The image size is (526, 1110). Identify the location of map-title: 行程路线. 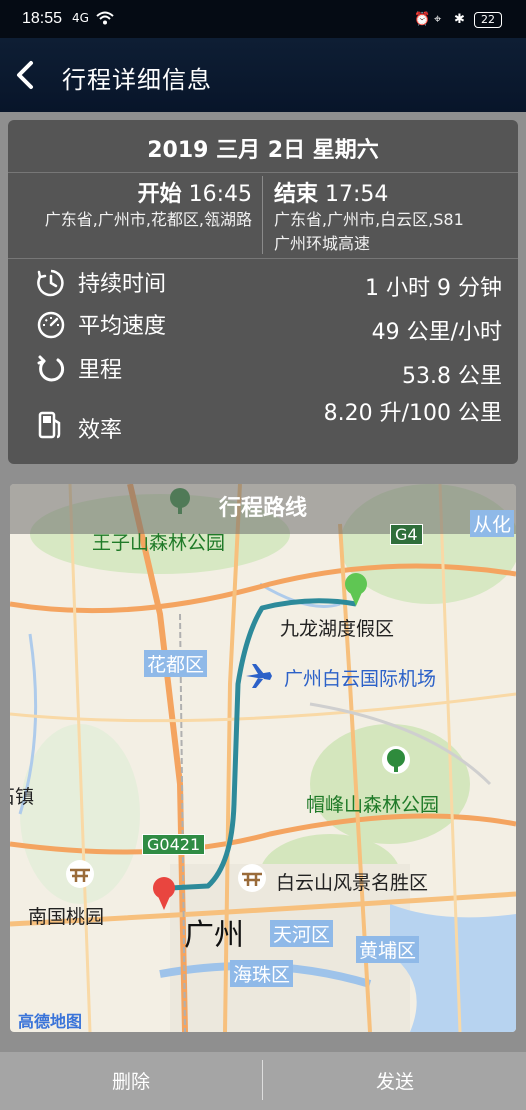
(263, 509).